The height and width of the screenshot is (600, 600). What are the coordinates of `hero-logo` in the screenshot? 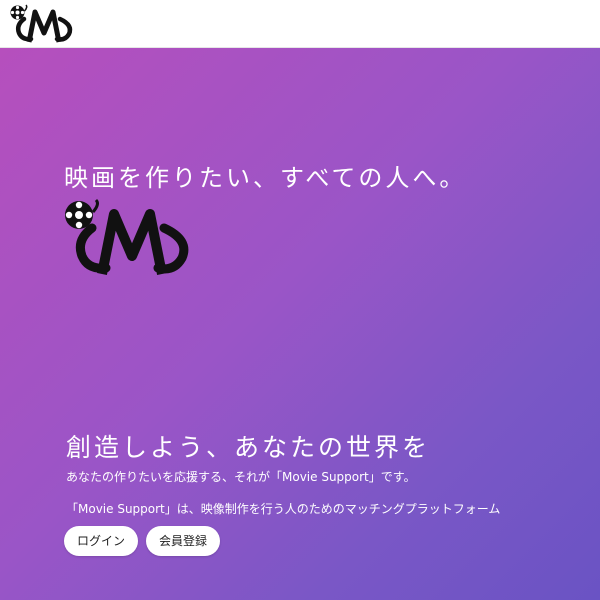 It's located at (127, 236).